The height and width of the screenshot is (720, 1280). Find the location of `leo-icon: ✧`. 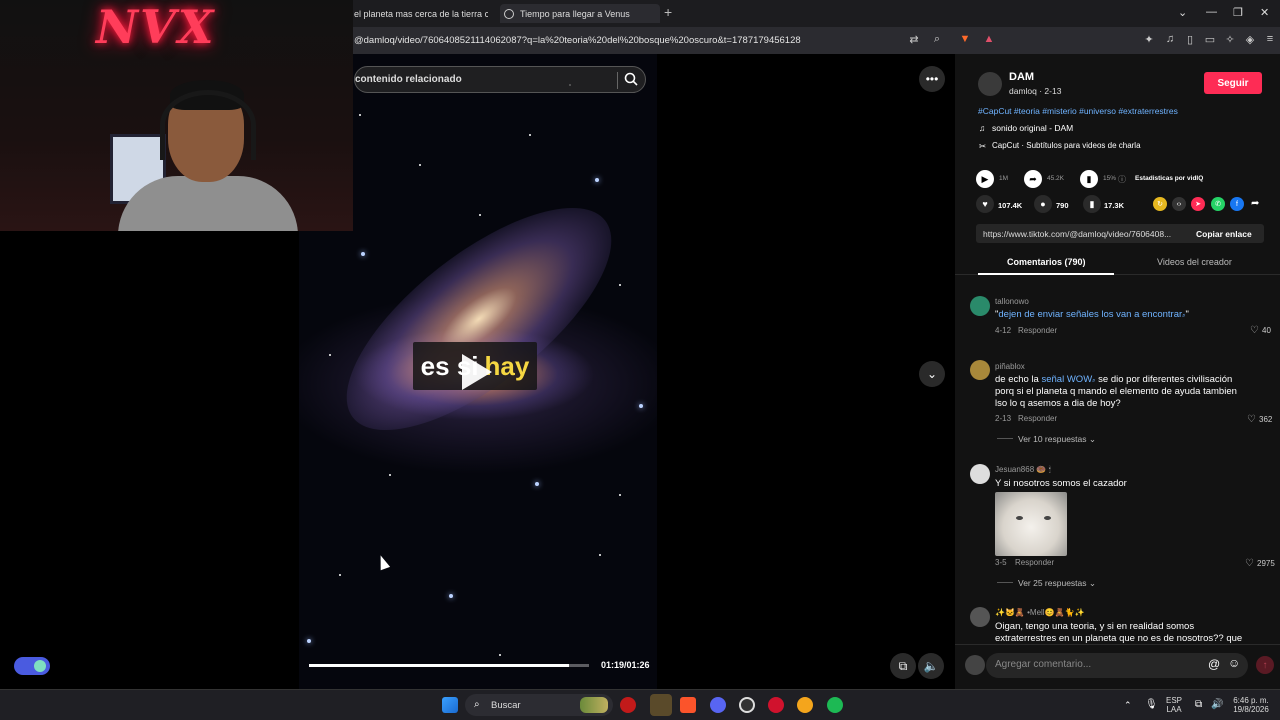

leo-icon: ✧ is located at coordinates (1230, 39).